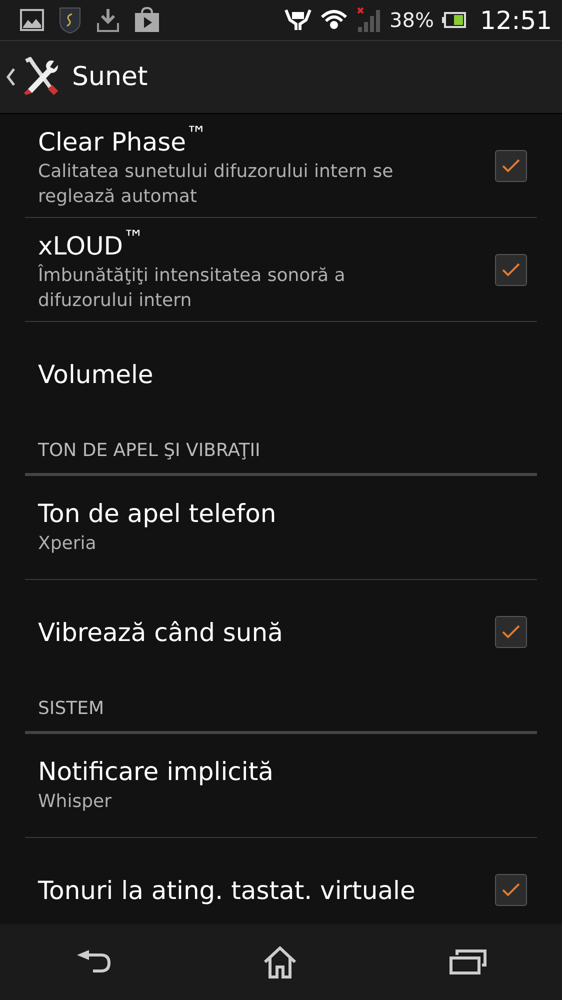 This screenshot has height=1000, width=562. I want to click on gallery-icon, so click(32, 20).